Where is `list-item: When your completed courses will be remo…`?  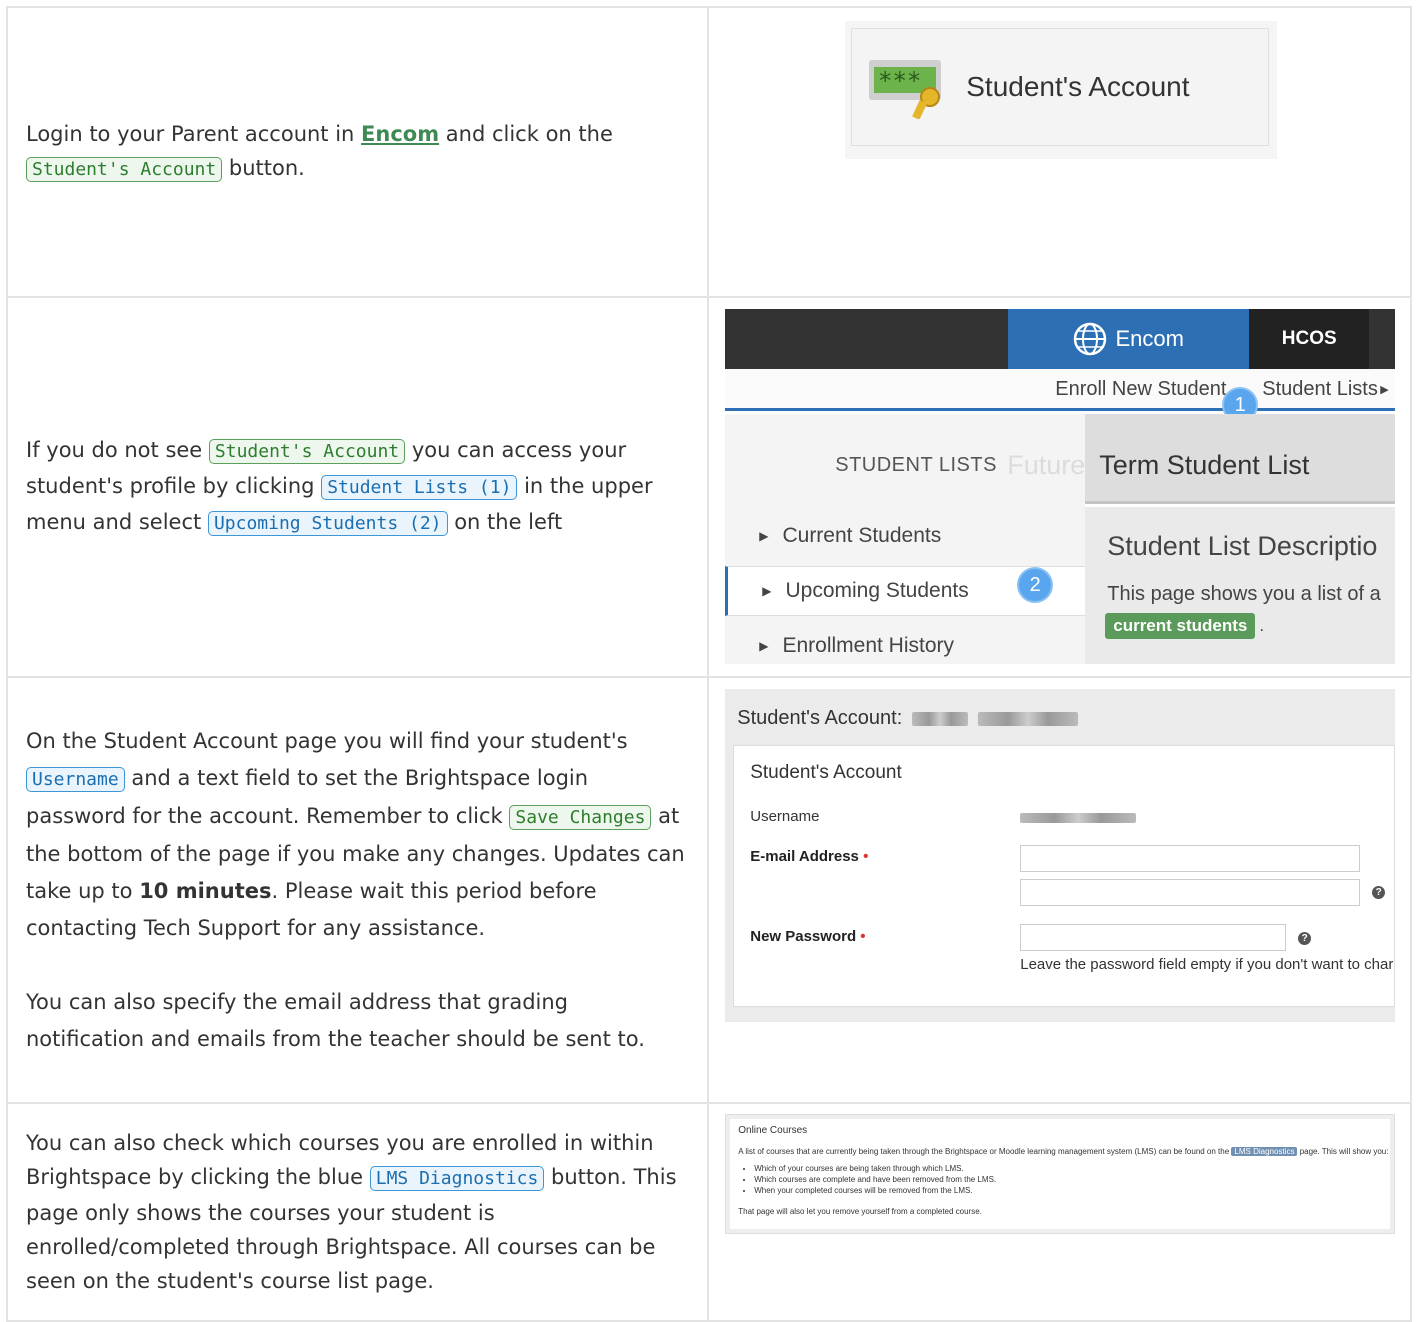 list-item: When your completed courses will be remo… is located at coordinates (875, 1190).